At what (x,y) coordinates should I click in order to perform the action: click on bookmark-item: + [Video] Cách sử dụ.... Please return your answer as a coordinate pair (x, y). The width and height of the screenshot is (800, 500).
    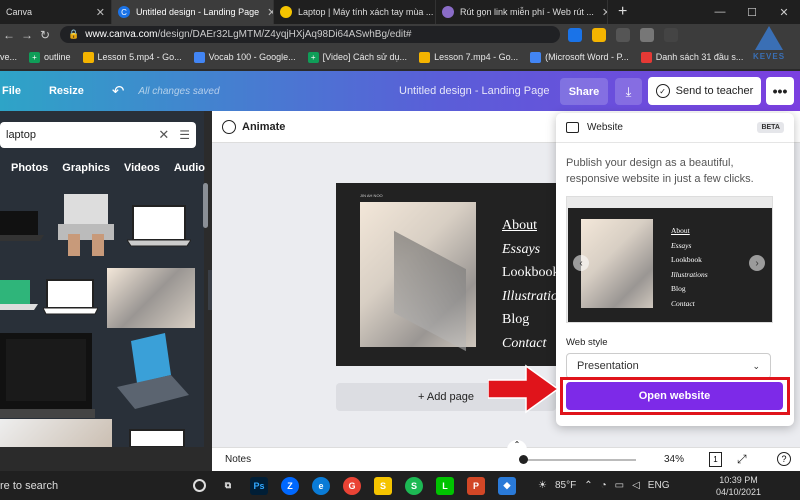
    Looking at the image, I should click on (357, 57).